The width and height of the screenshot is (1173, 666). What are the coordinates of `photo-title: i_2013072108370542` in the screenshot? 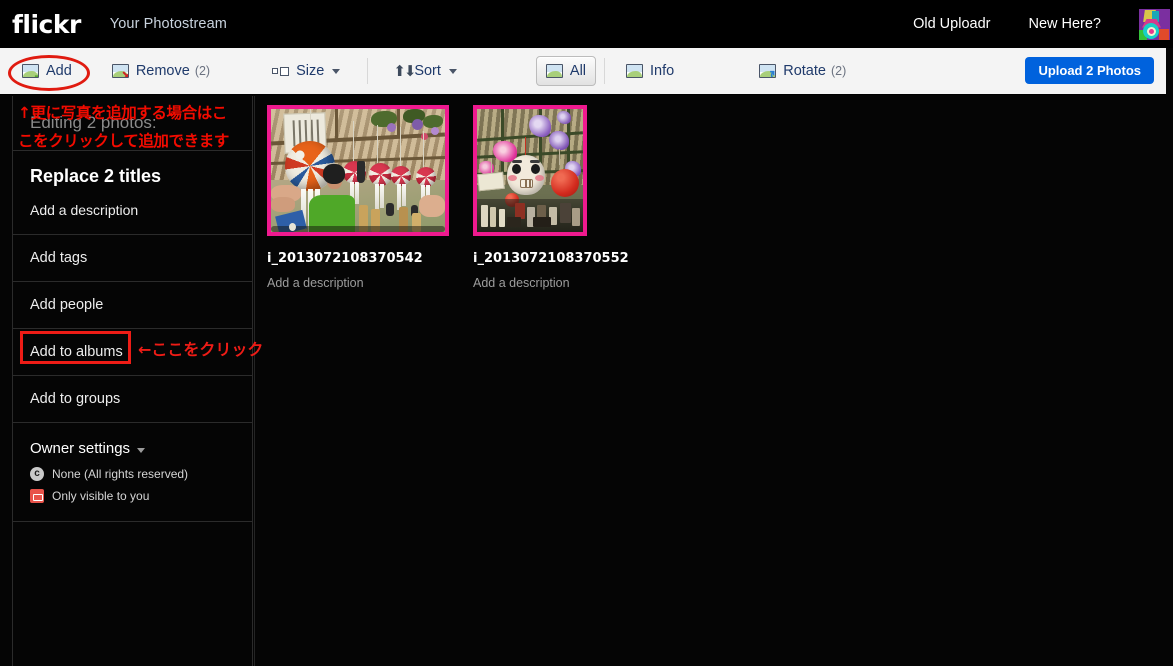 It's located at (358, 258).